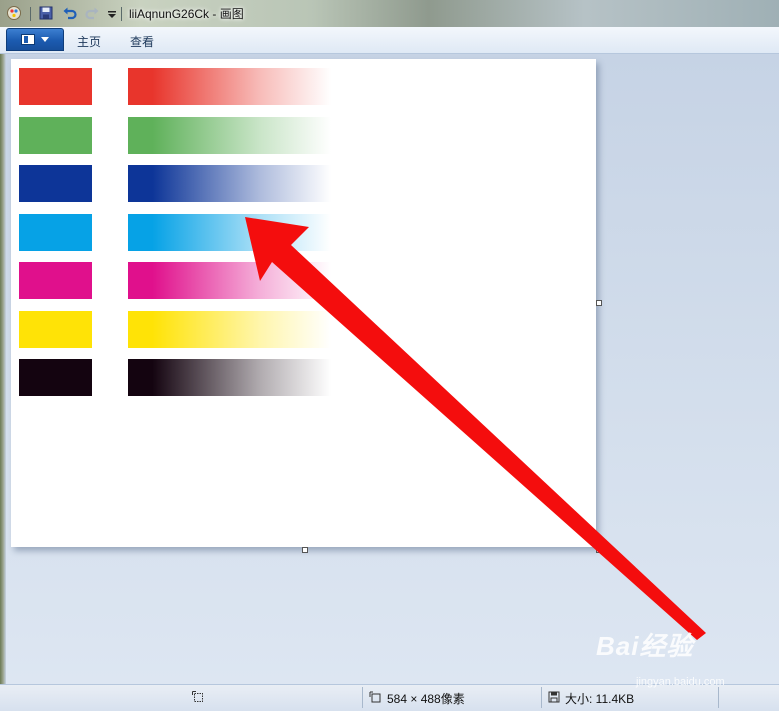 This screenshot has height=711, width=779. What do you see at coordinates (197, 696) in the screenshot?
I see `selection-size-icon` at bounding box center [197, 696].